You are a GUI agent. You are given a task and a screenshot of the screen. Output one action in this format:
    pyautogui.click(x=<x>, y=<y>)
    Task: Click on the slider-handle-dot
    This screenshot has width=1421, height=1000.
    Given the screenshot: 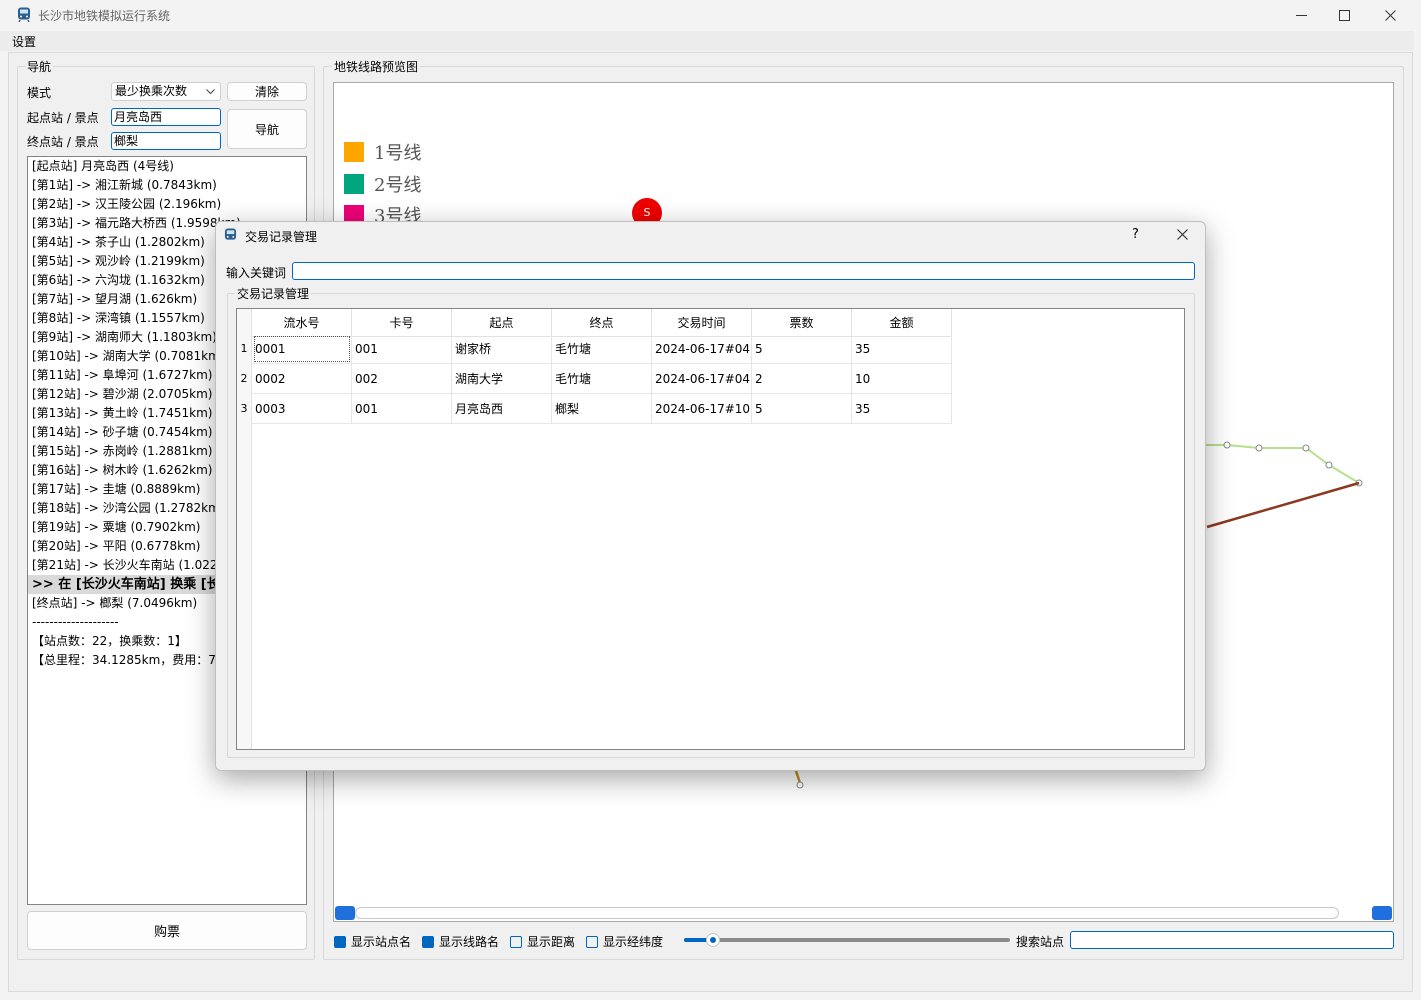 What is the action you would take?
    pyautogui.click(x=713, y=940)
    